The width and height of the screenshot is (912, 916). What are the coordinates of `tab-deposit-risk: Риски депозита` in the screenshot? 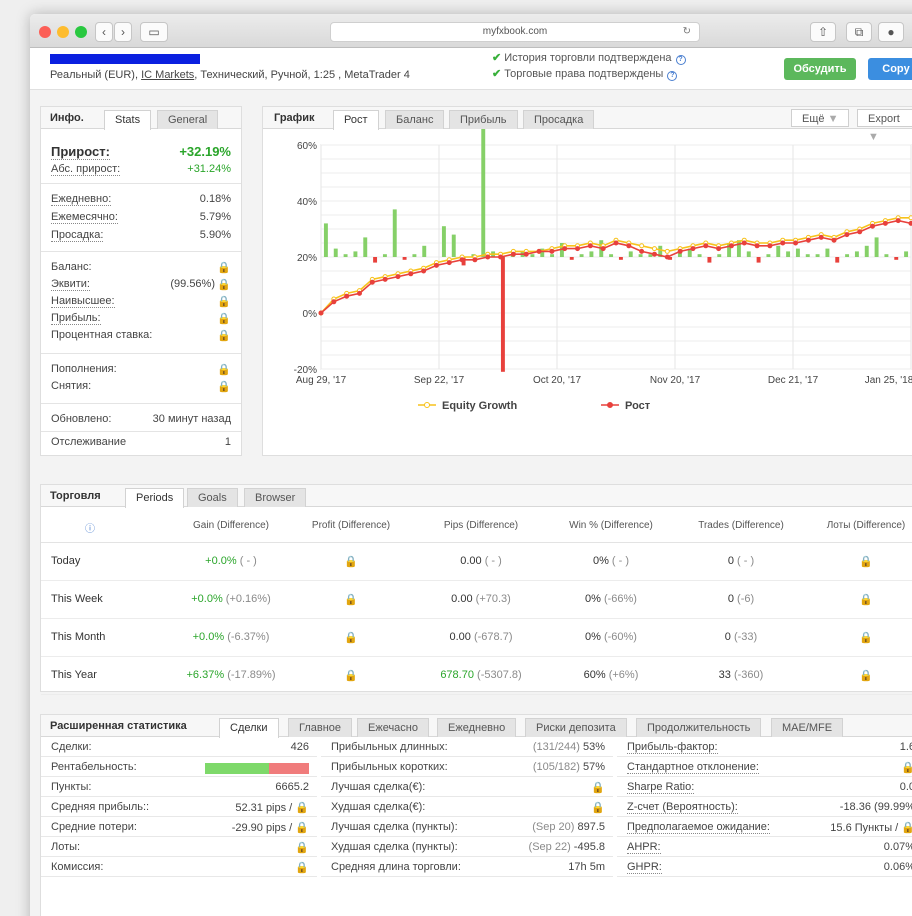 It's located at (576, 727).